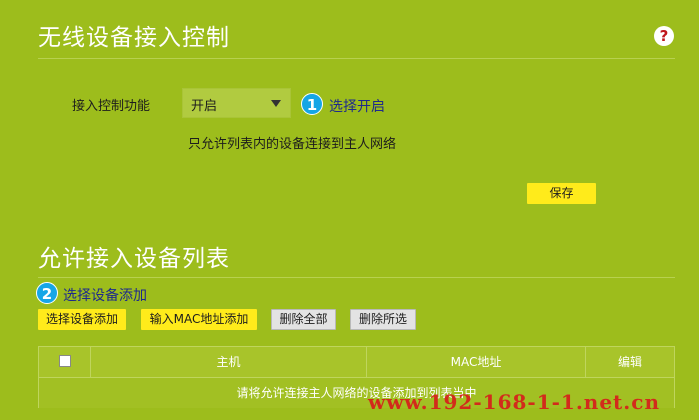 This screenshot has height=420, width=699. I want to click on input-mac-add-button: 输入MAC地址添加, so click(199, 319).